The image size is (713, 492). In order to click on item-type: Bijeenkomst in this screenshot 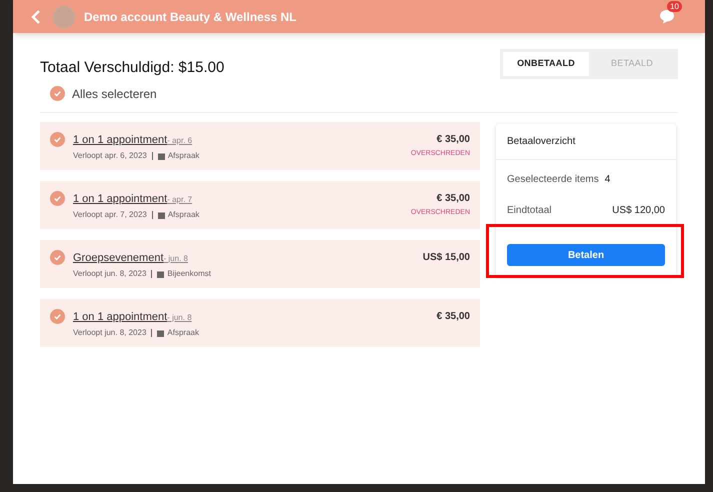, I will do `click(189, 274)`.